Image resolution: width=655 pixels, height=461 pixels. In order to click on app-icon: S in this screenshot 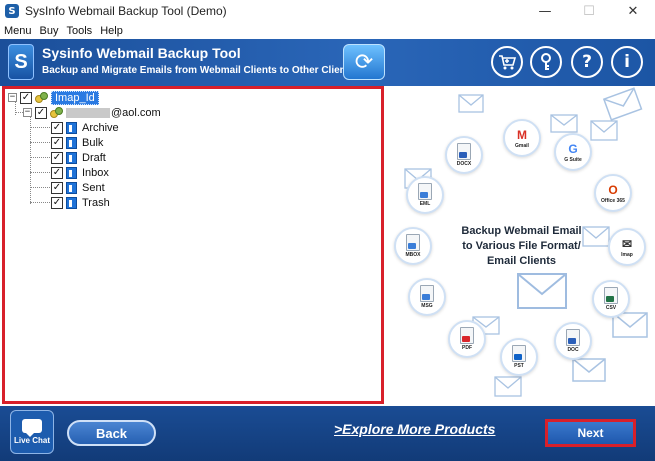, I will do `click(12, 11)`.